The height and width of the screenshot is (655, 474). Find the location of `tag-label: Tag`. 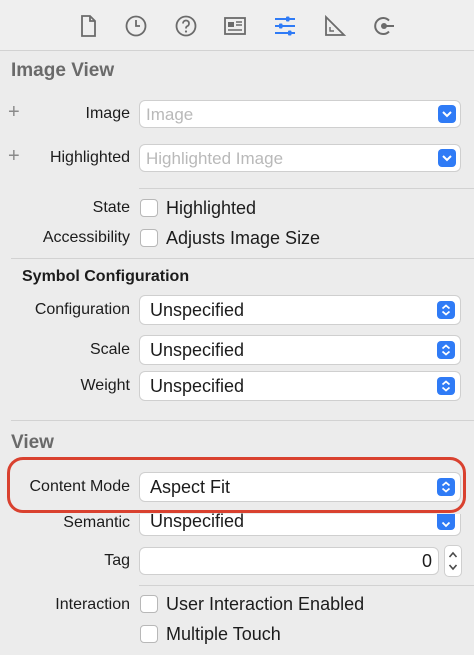

tag-label: Tag is located at coordinates (117, 560).